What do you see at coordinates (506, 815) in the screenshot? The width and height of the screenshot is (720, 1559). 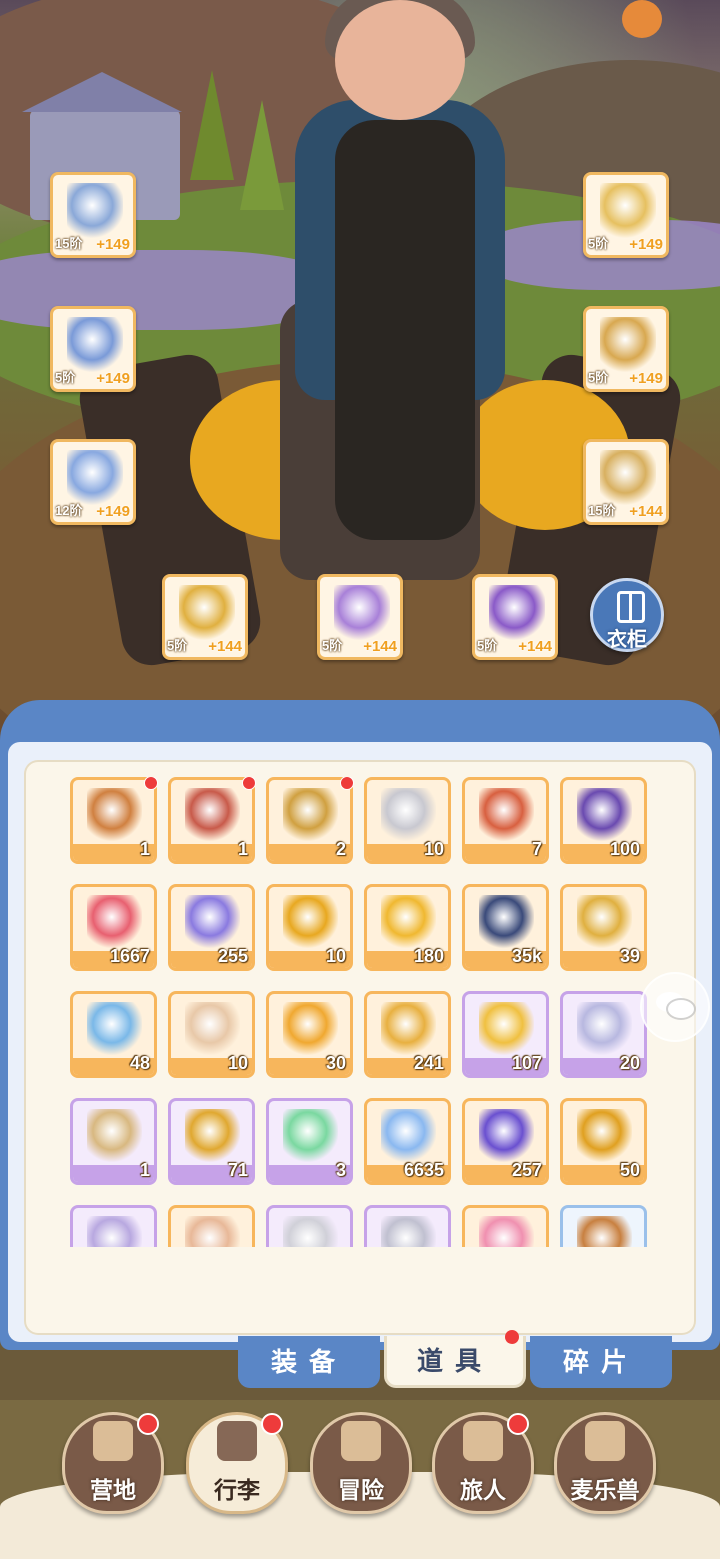 I see `cat-bag-icon` at bounding box center [506, 815].